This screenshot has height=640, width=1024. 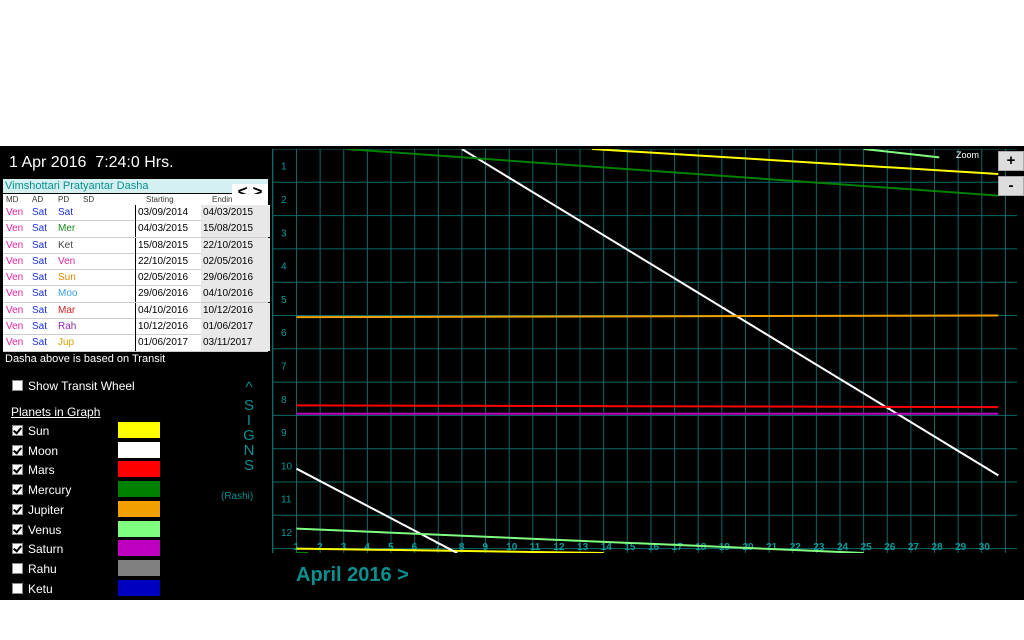 What do you see at coordinates (169, 229) in the screenshot?
I see `row-start-date: 04/03/2015` at bounding box center [169, 229].